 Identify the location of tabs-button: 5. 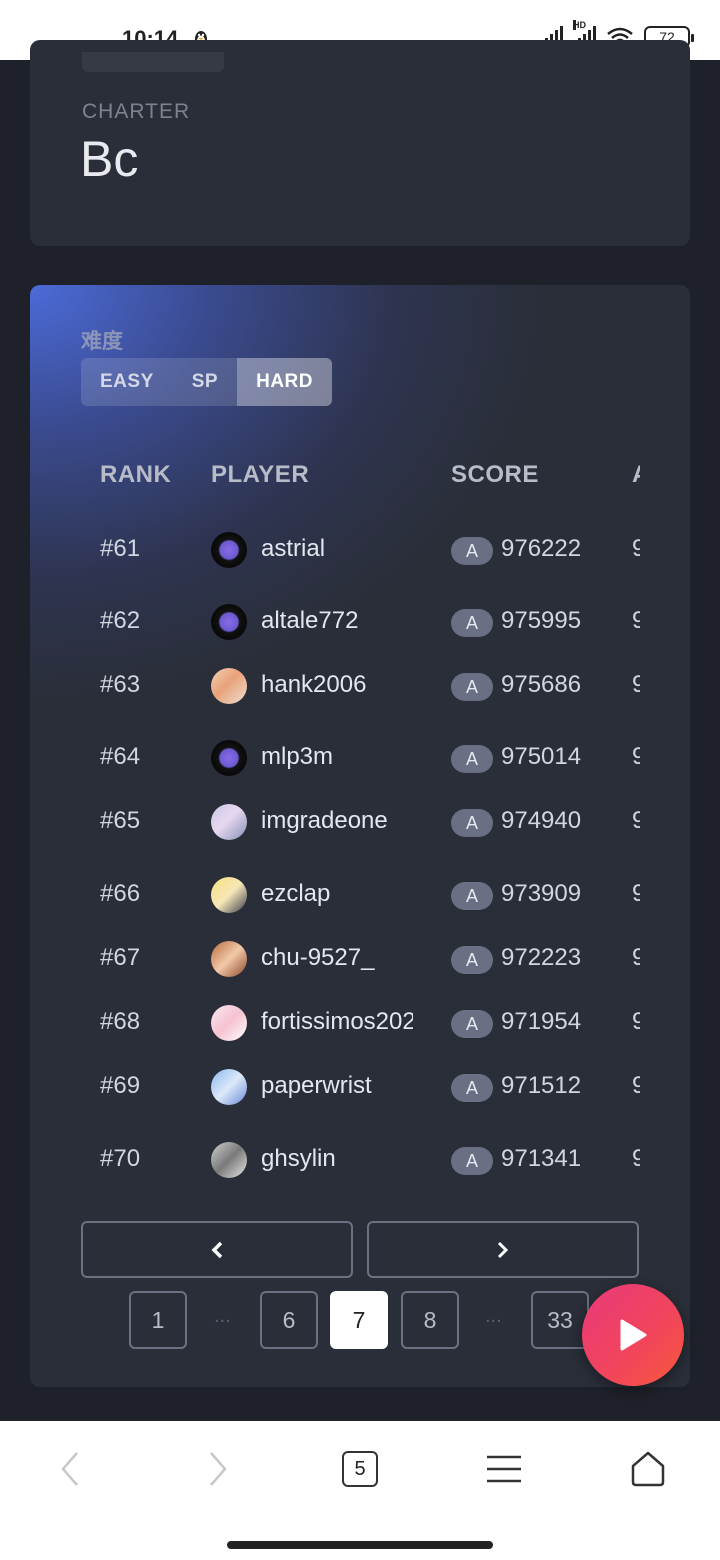
(360, 1469).